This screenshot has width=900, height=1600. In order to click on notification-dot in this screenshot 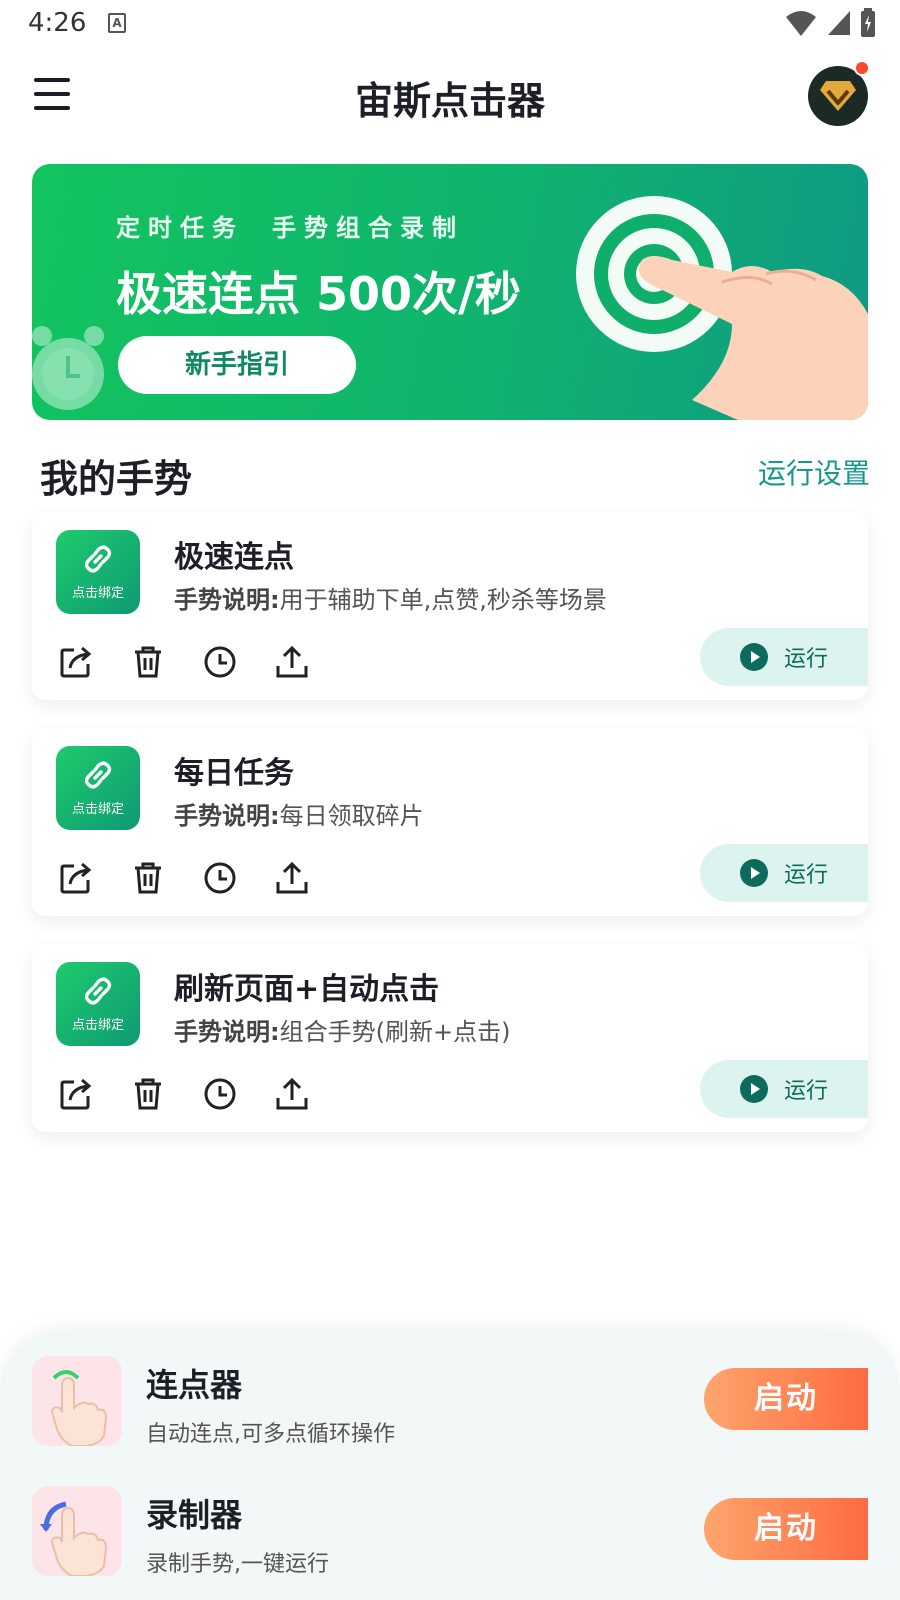, I will do `click(862, 68)`.